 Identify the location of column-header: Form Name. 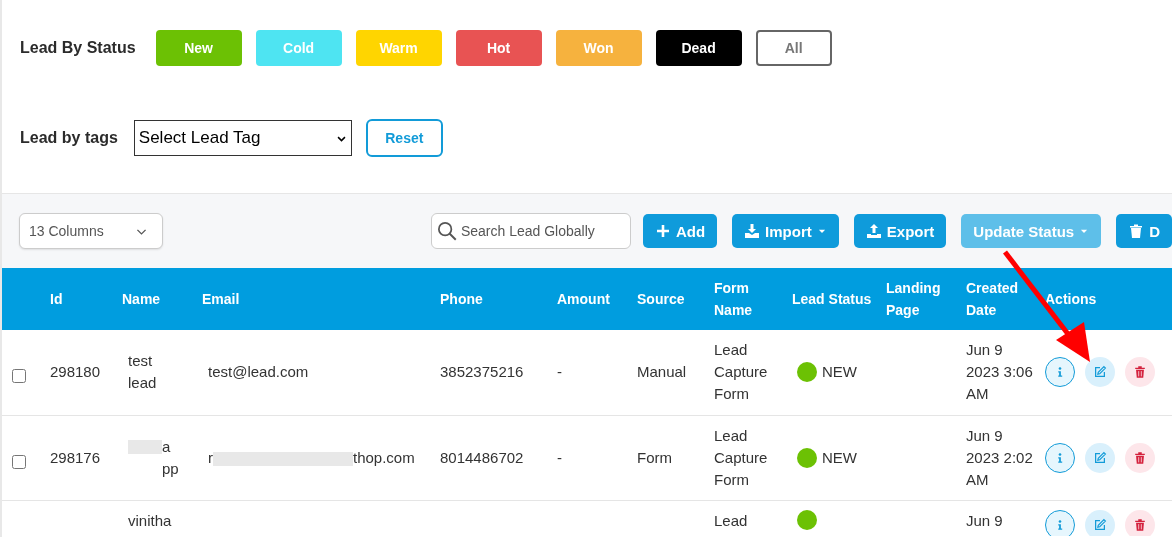
(753, 299).